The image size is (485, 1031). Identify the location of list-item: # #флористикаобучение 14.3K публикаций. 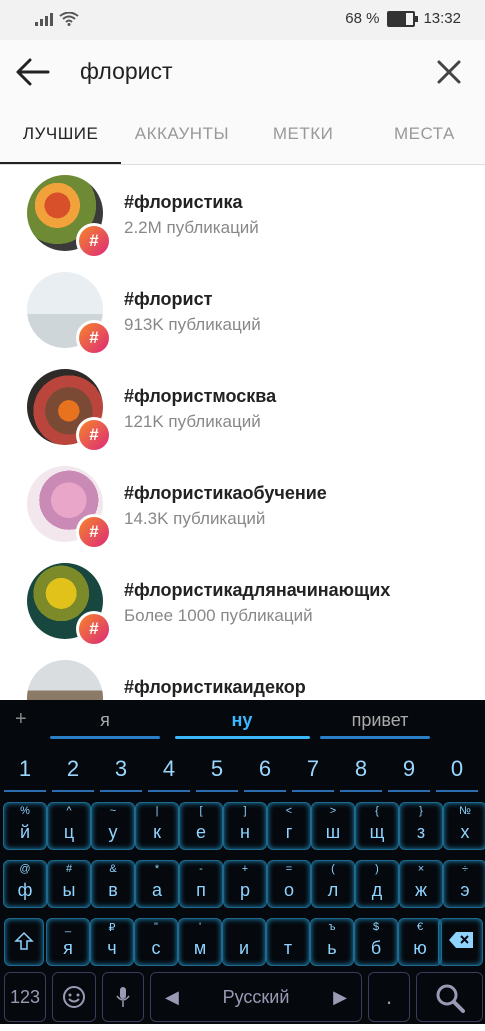
(242, 504).